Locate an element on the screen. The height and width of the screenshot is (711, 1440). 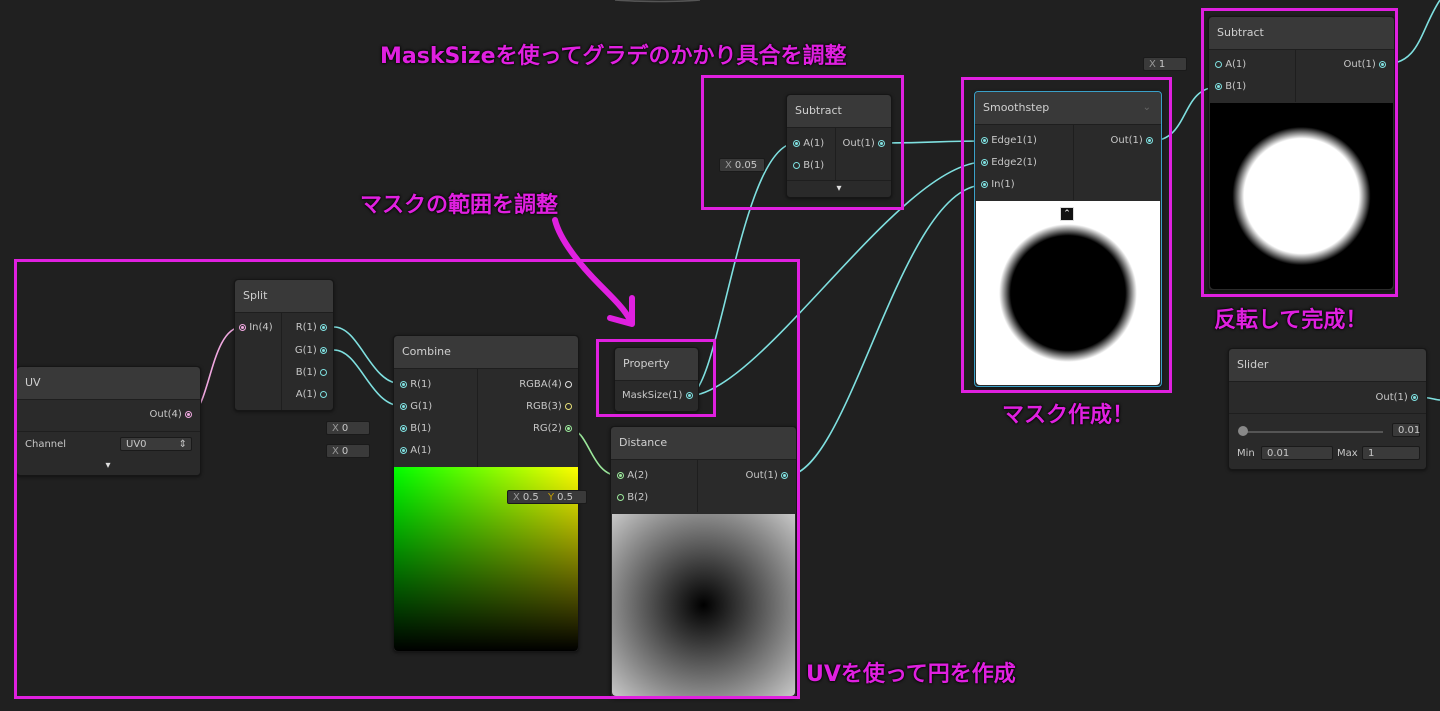
chevron-up-icon: ⌃ is located at coordinates (1067, 214).